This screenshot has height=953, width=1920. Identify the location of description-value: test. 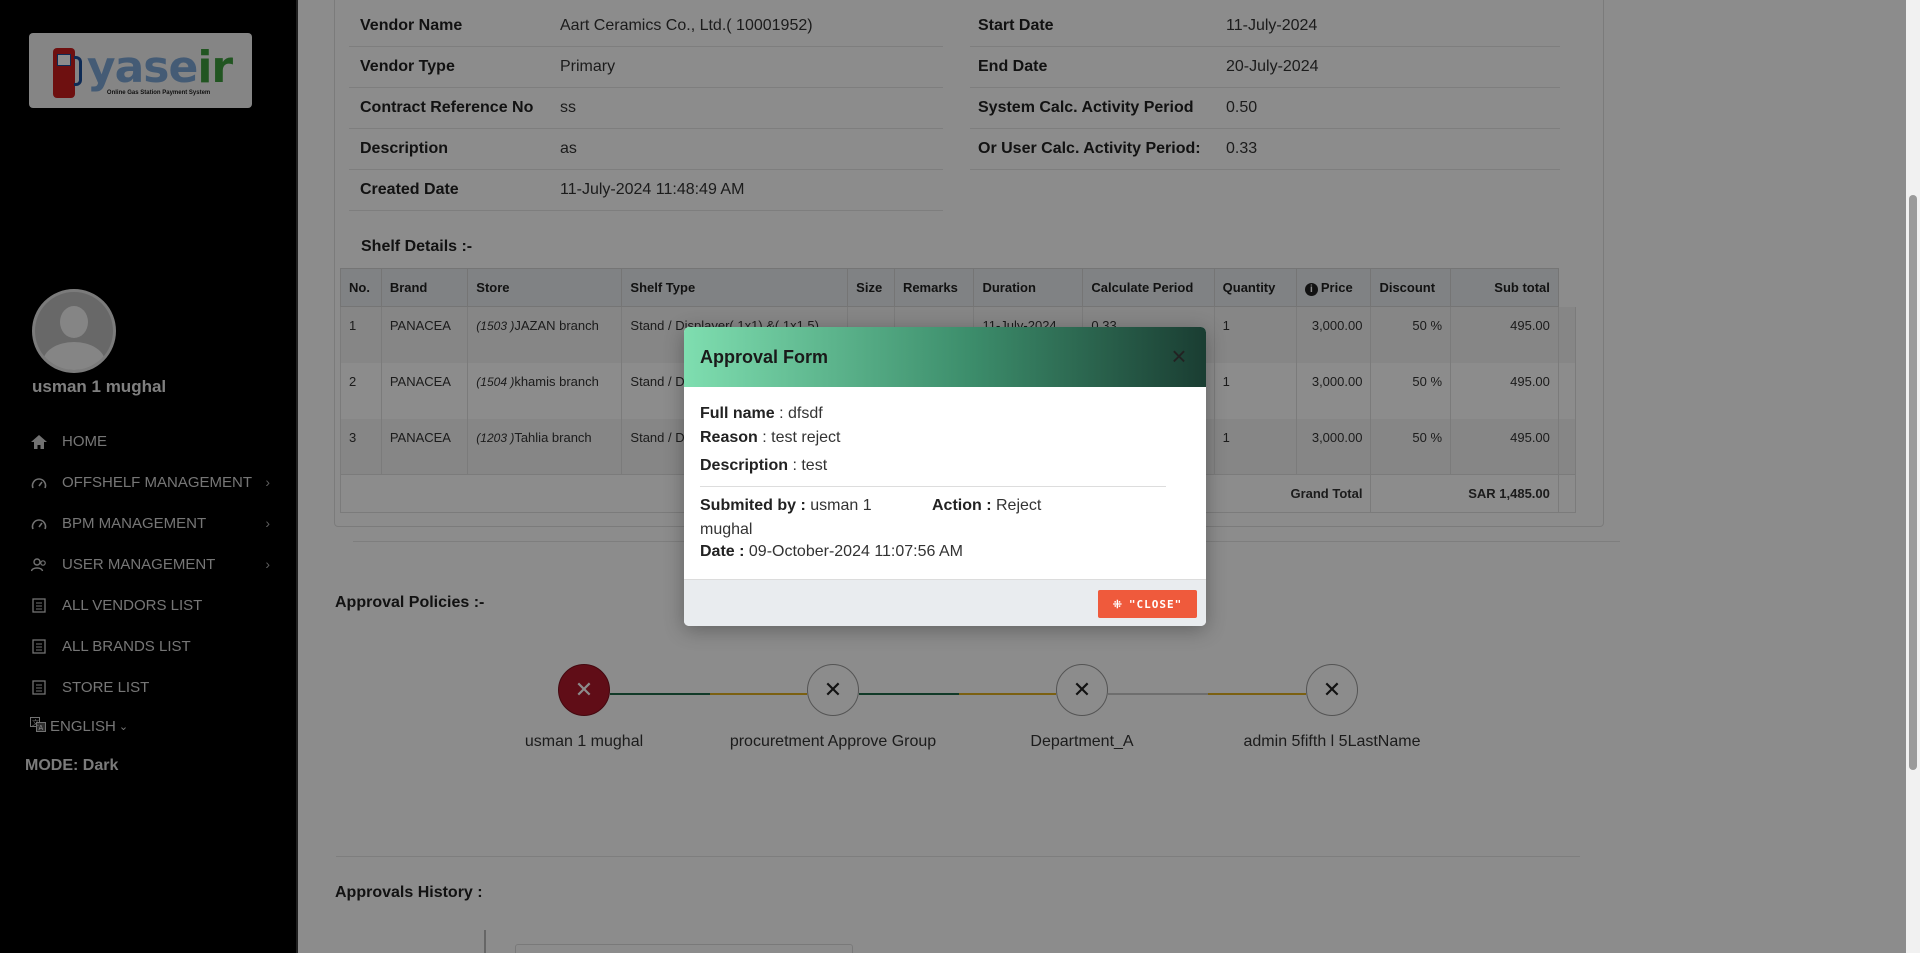
(814, 465).